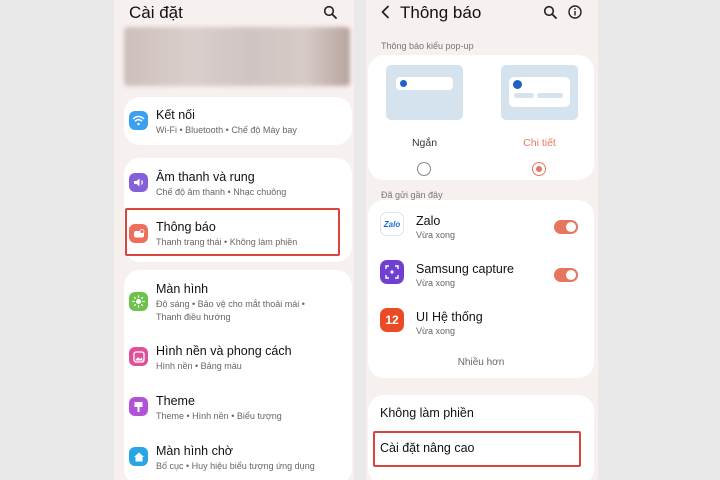 Image resolution: width=720 pixels, height=480 pixels. Describe the element at coordinates (138, 356) in the screenshot. I see `wallpaper-icon` at that location.